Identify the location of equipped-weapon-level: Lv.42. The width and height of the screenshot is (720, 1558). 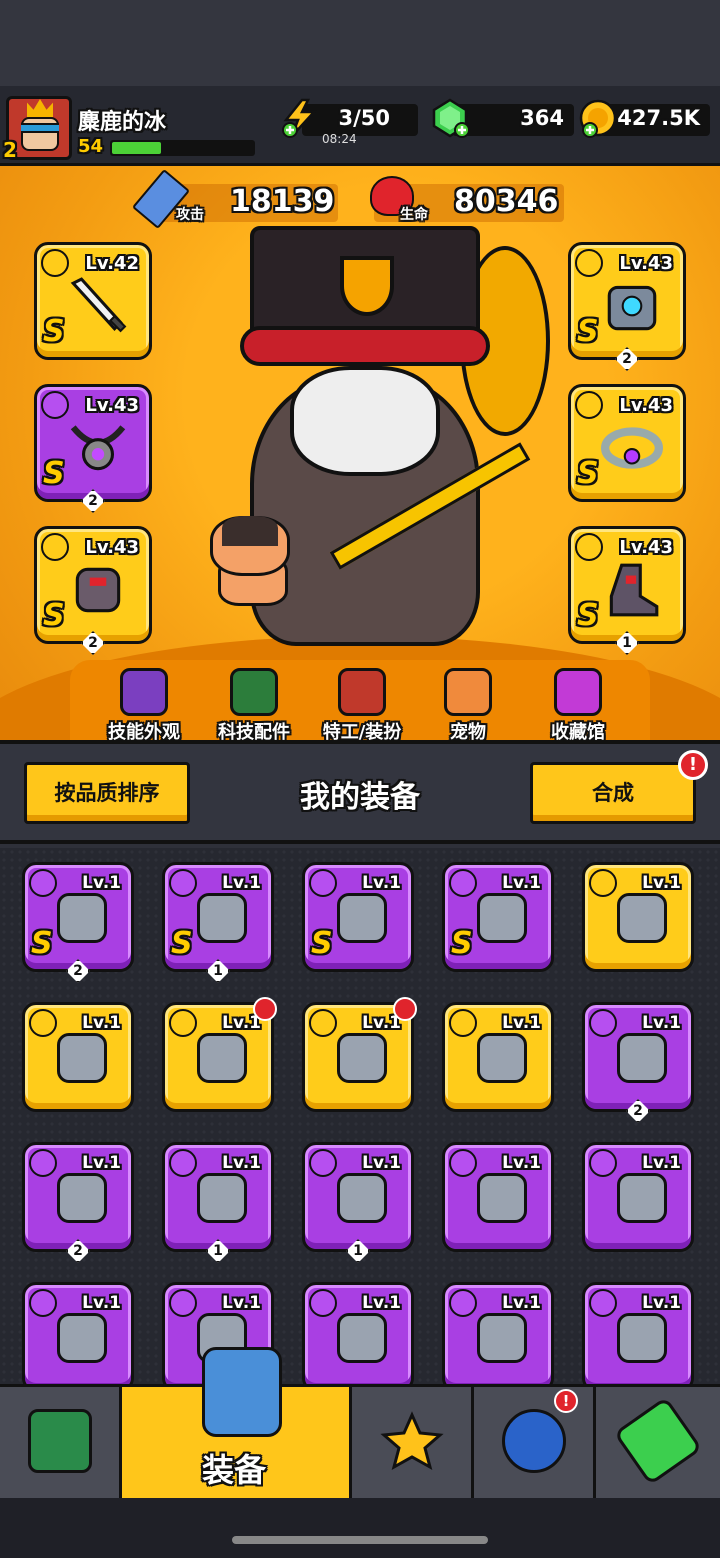
(112, 263).